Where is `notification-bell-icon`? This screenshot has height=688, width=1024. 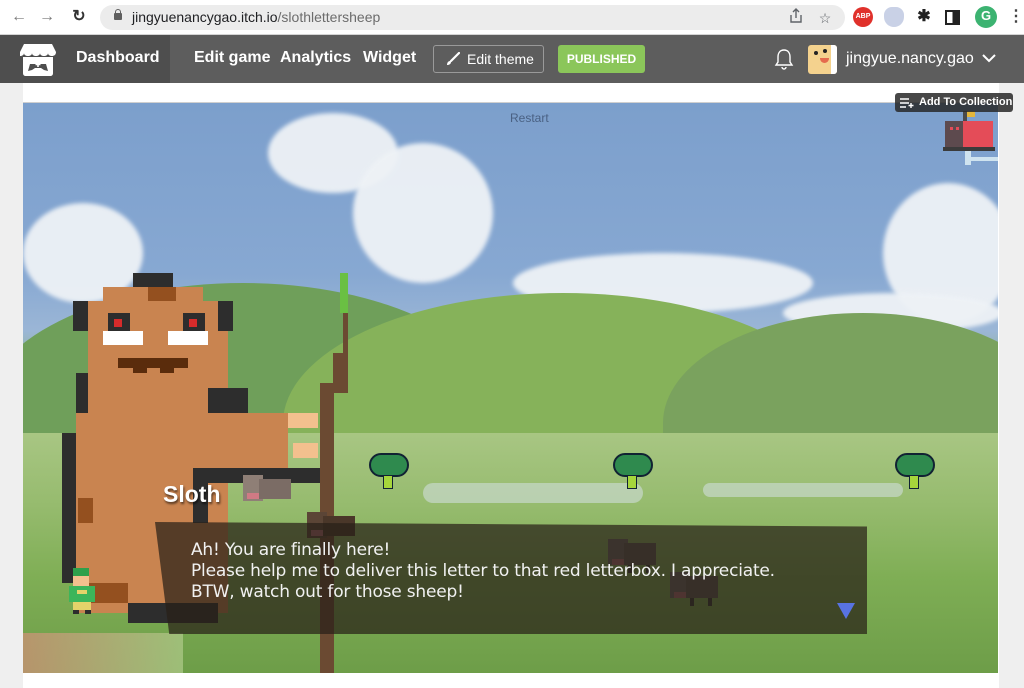 notification-bell-icon is located at coordinates (784, 59).